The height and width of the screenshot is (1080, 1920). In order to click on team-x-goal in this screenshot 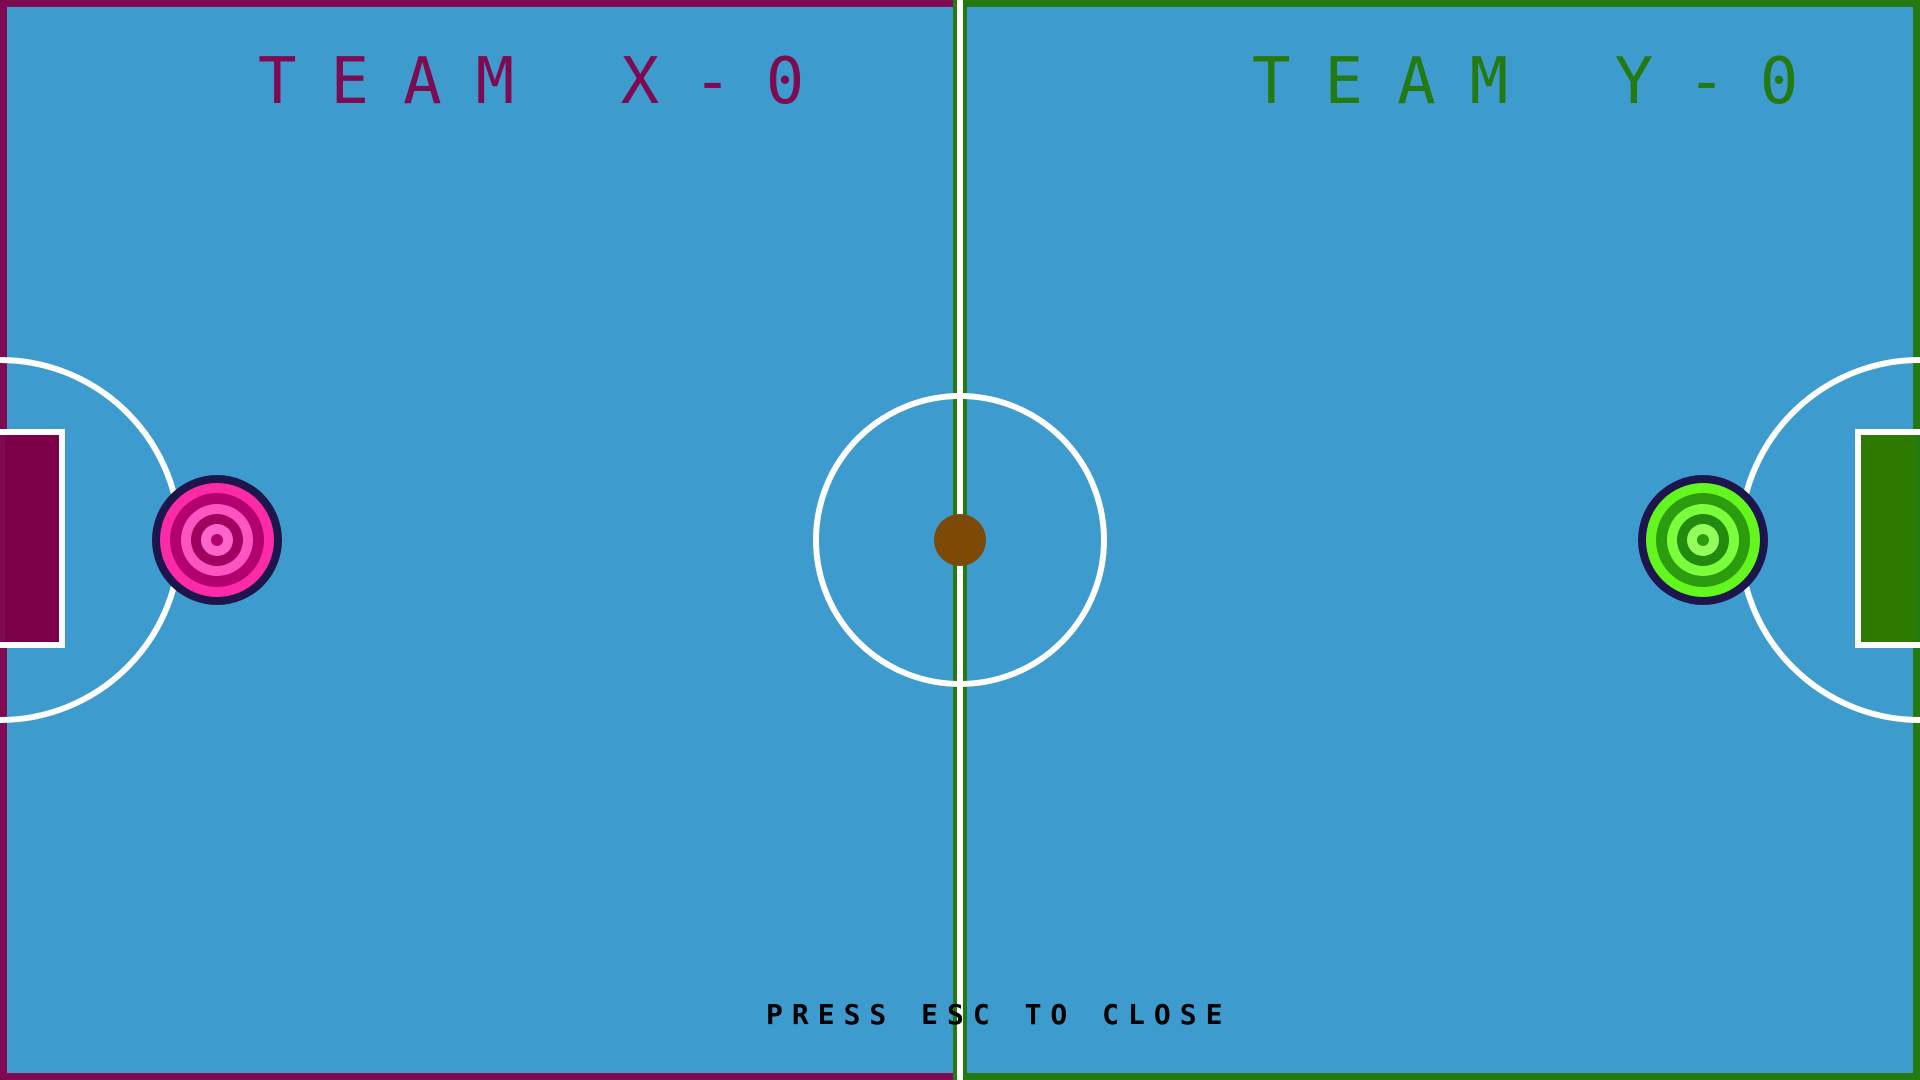, I will do `click(33, 538)`.